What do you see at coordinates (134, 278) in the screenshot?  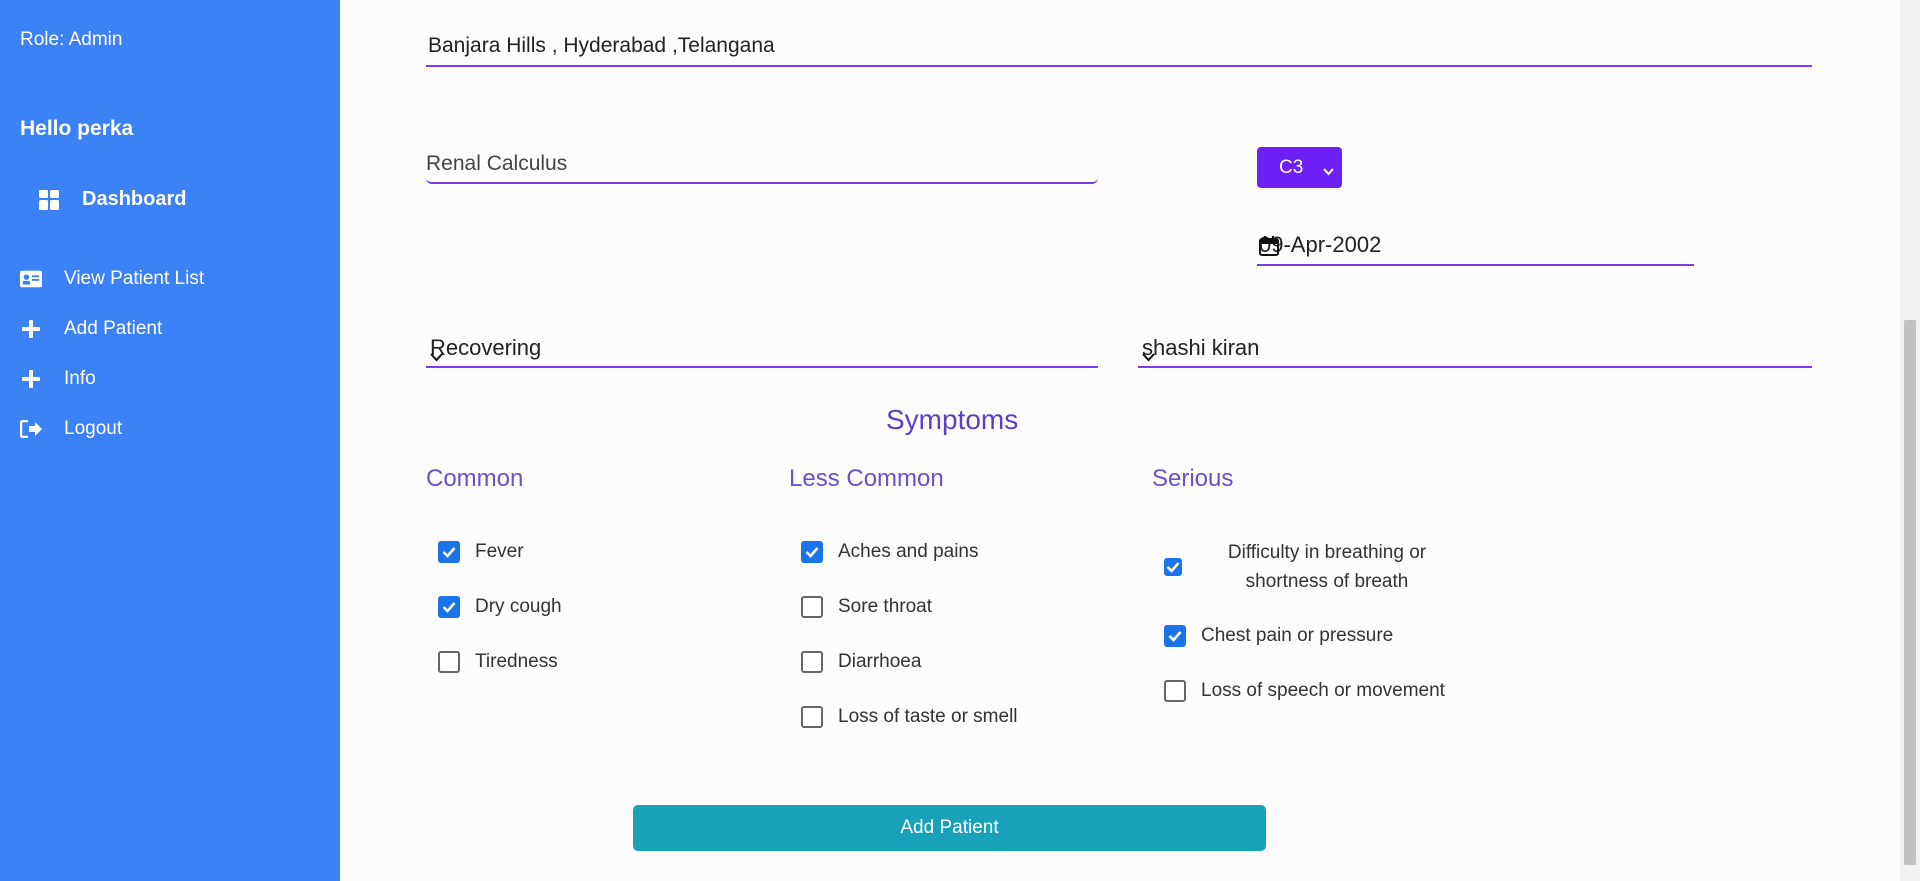 I see `nav-view-patient-list-label: View Patient List` at bounding box center [134, 278].